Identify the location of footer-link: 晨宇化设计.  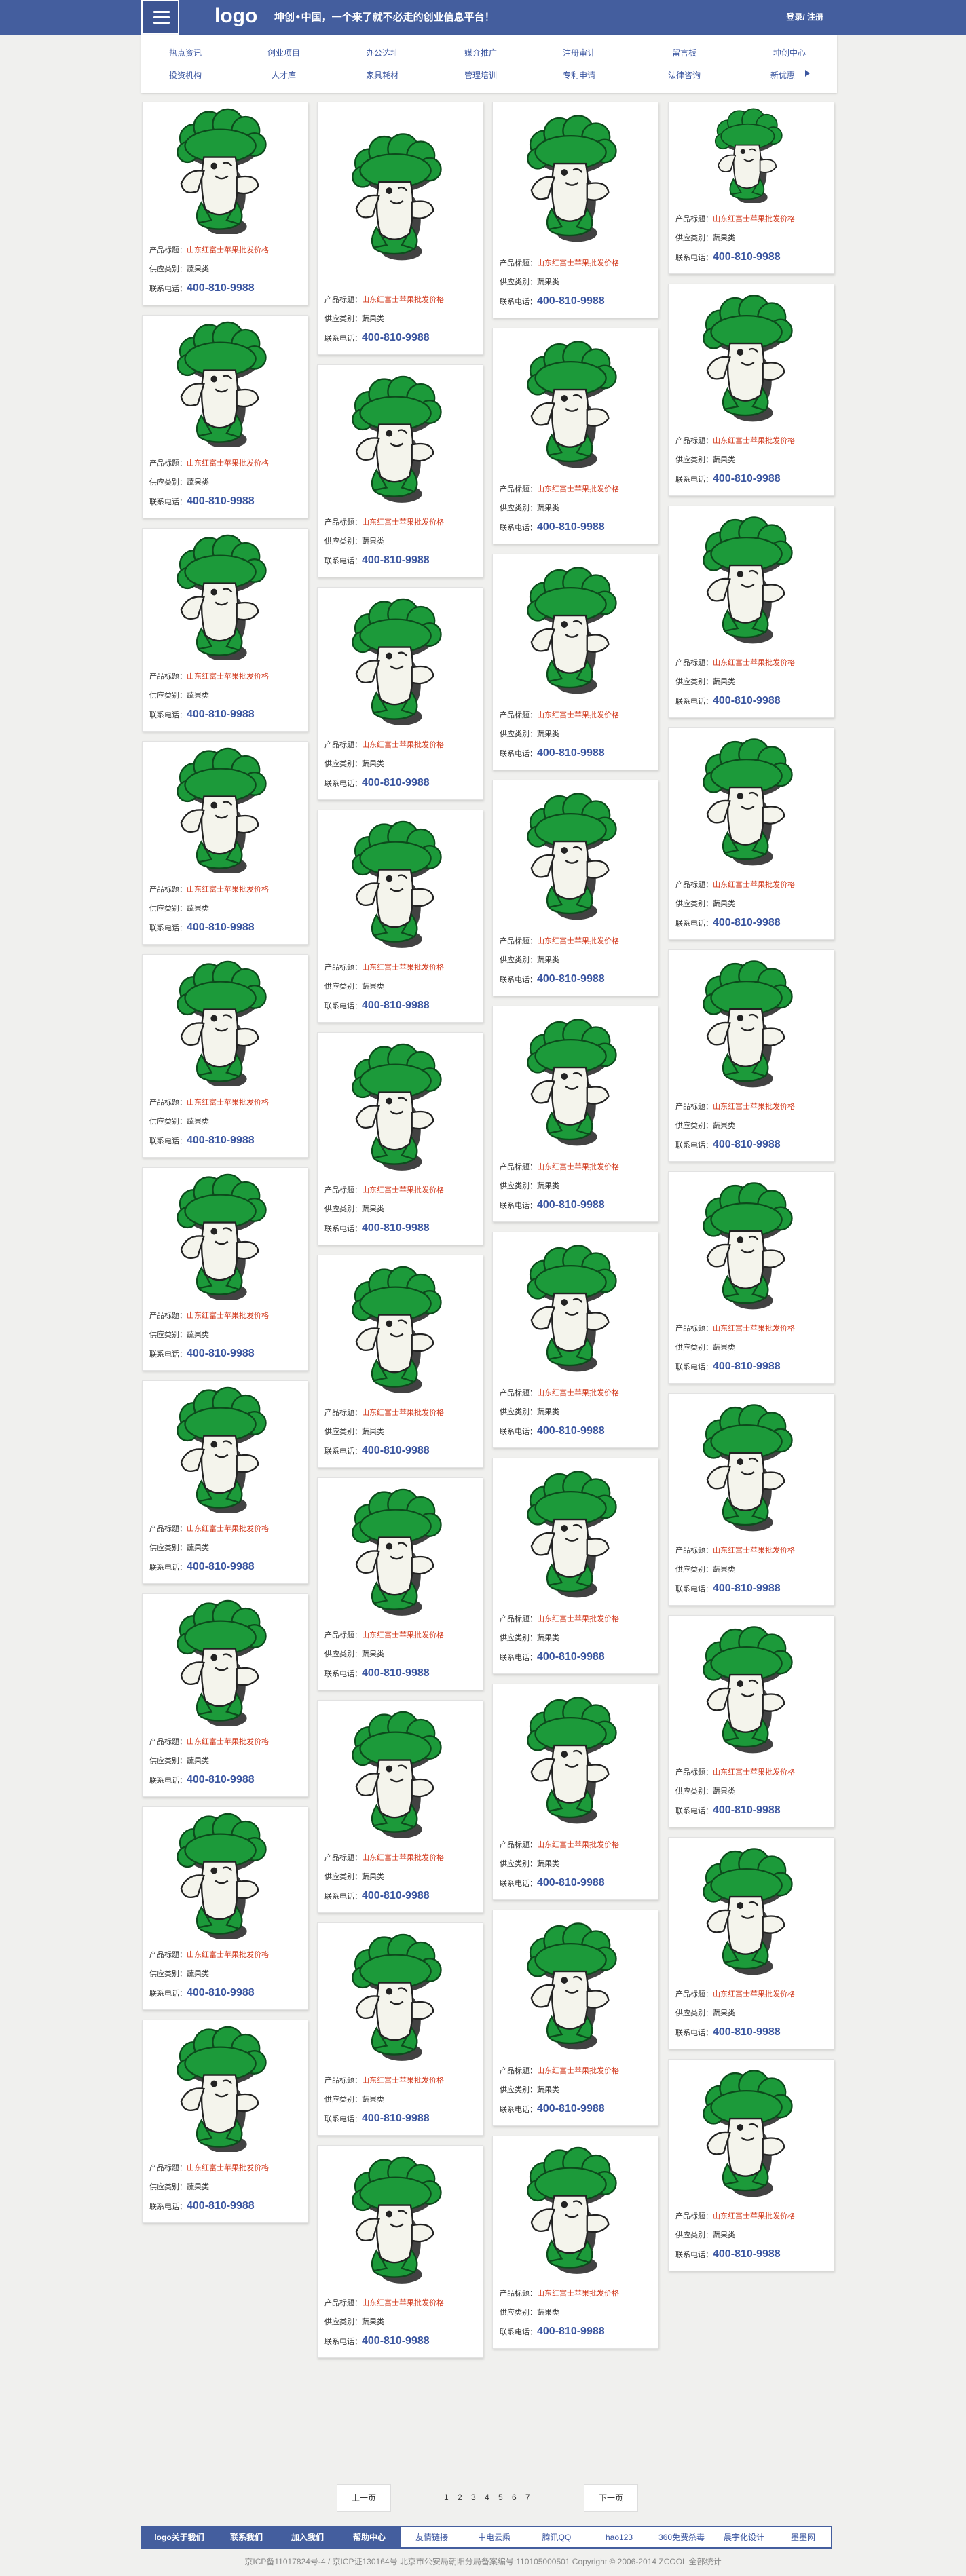
(744, 2537).